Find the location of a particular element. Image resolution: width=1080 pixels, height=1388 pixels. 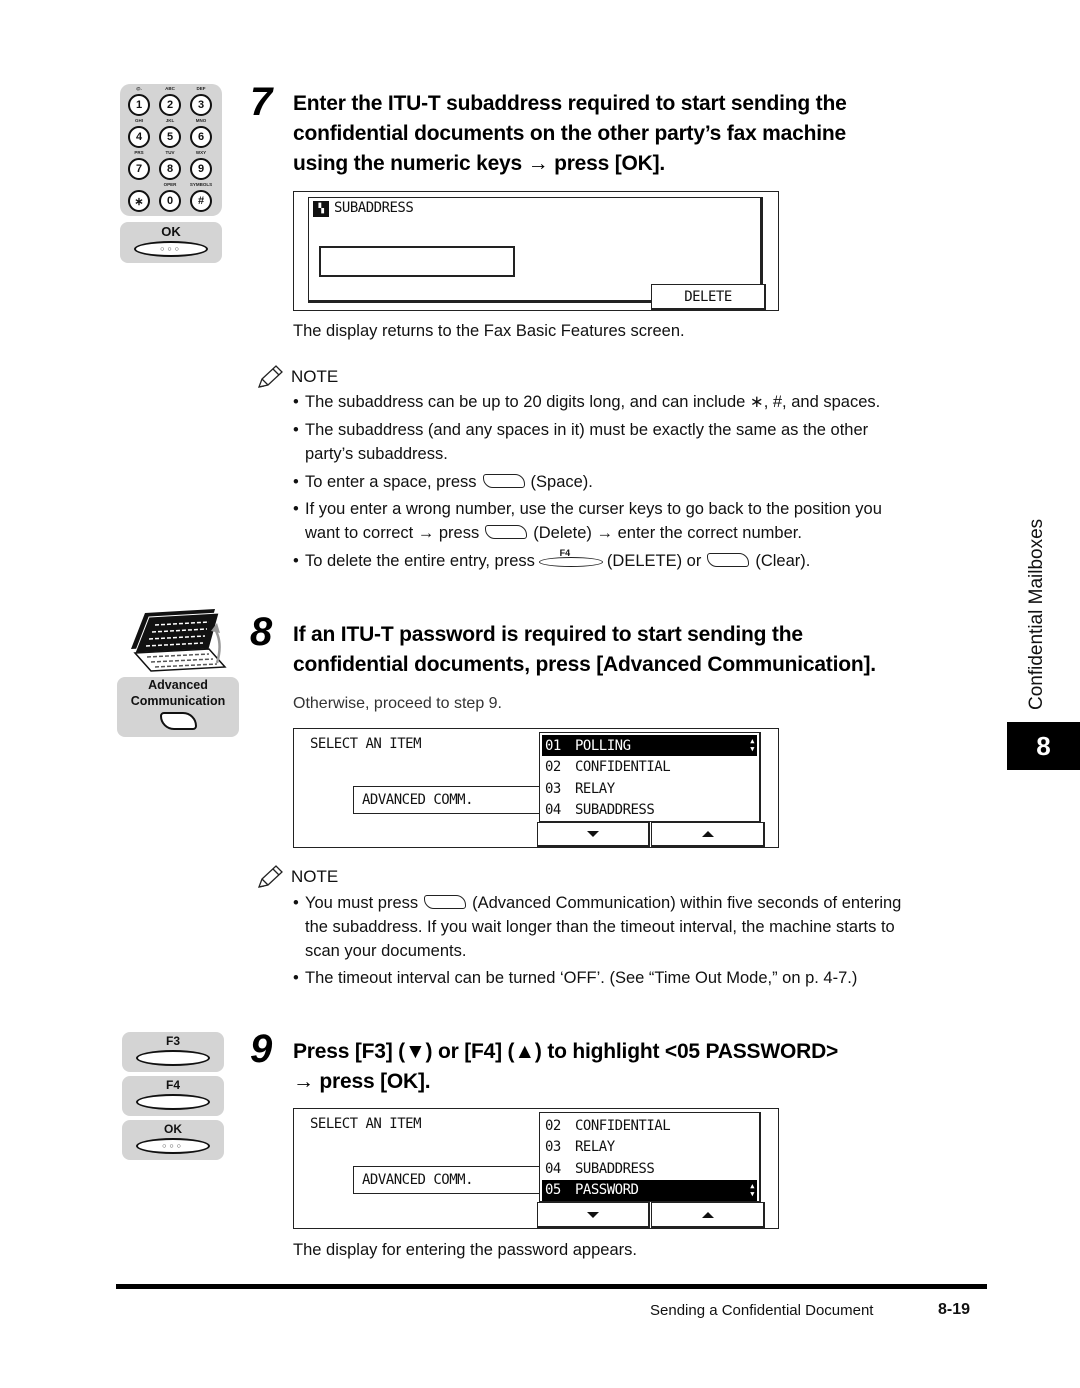

key-3: 3 is located at coordinates (201, 105).